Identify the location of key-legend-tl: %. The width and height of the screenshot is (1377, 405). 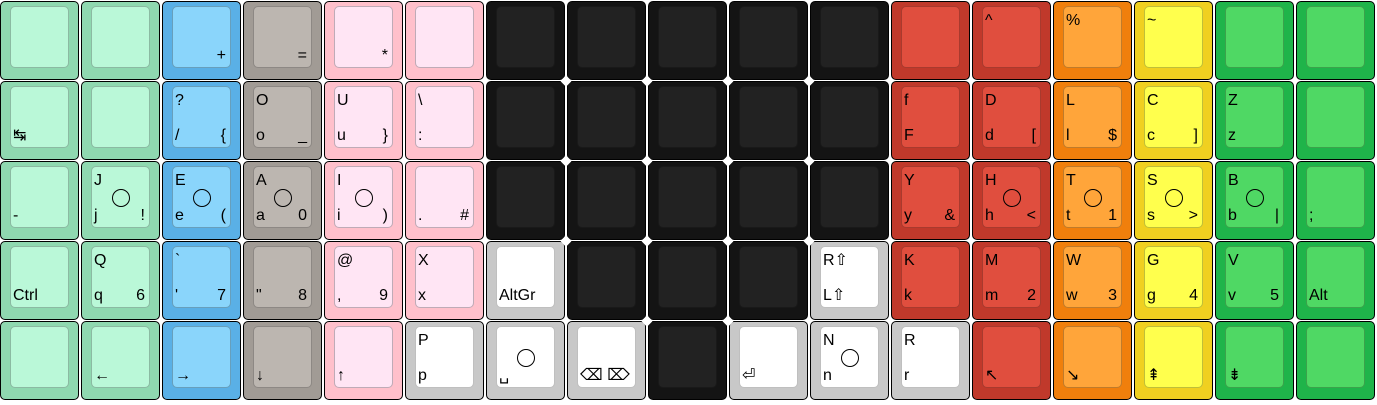
(1073, 20).